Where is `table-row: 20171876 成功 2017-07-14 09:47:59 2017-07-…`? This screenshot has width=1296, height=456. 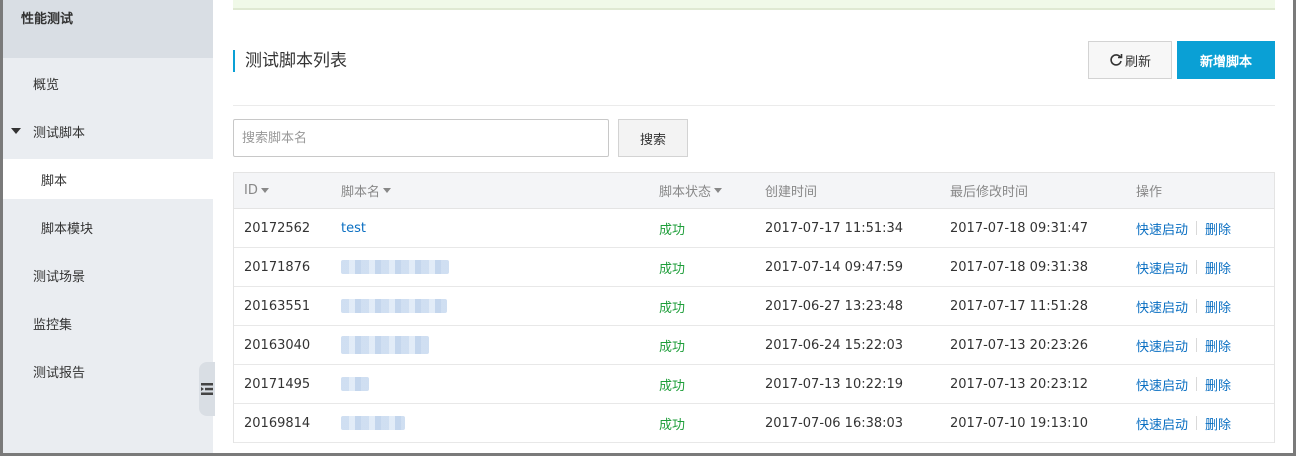
table-row: 20171876 成功 2017-07-14 09:47:59 2017-07-… is located at coordinates (754, 267).